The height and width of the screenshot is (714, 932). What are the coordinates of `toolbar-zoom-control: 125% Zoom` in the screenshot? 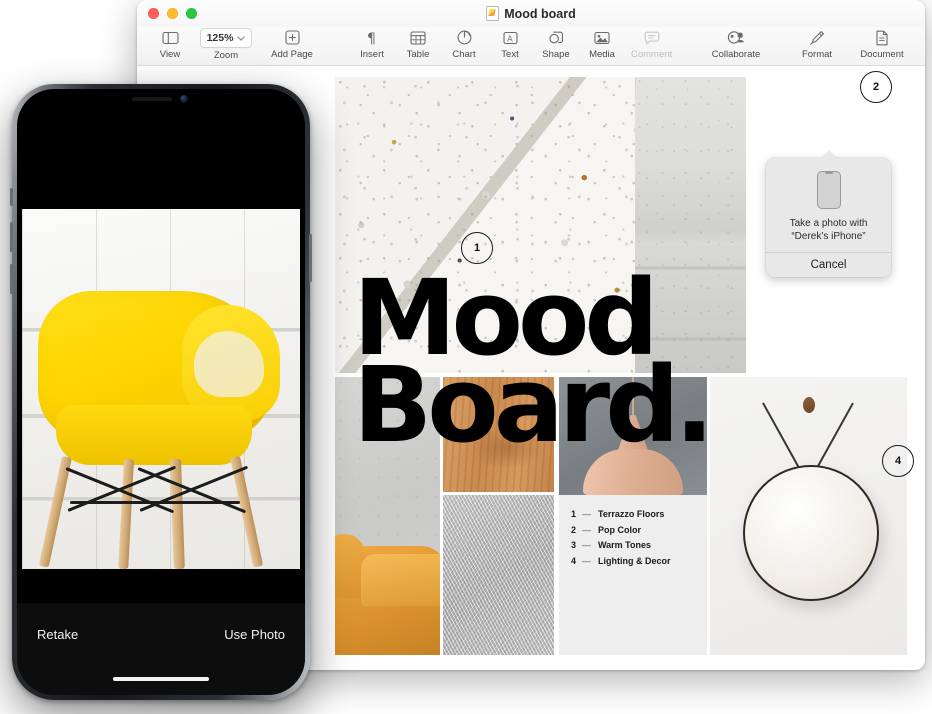 It's located at (226, 44).